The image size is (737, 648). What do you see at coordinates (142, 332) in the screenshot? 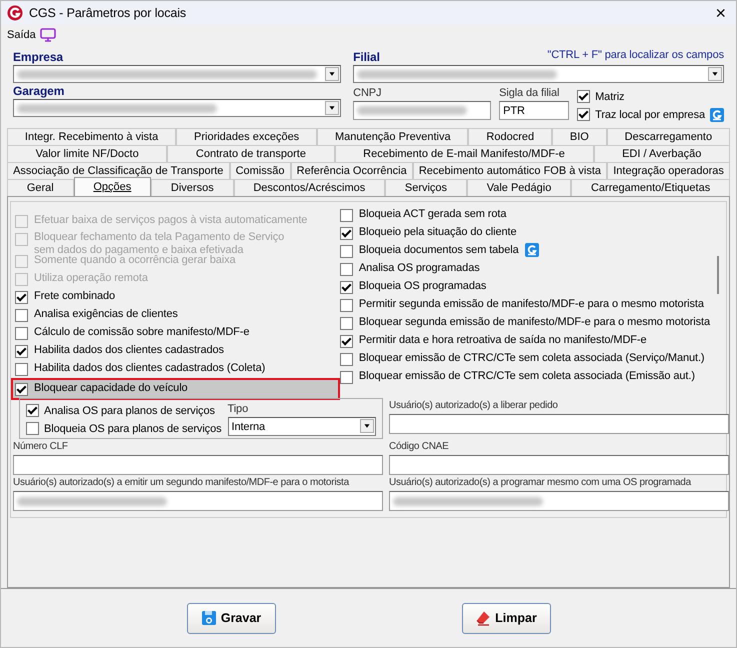
I see `checkbox-label: Cálculo de comissão sobre manifesto/MDF-e` at bounding box center [142, 332].